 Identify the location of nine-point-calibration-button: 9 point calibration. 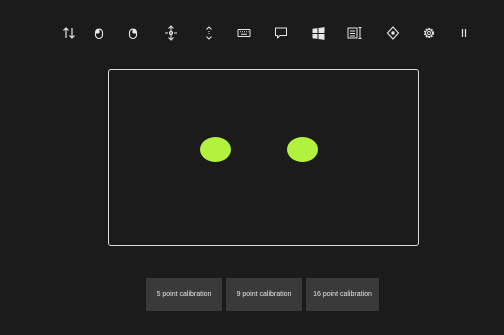
(264, 294).